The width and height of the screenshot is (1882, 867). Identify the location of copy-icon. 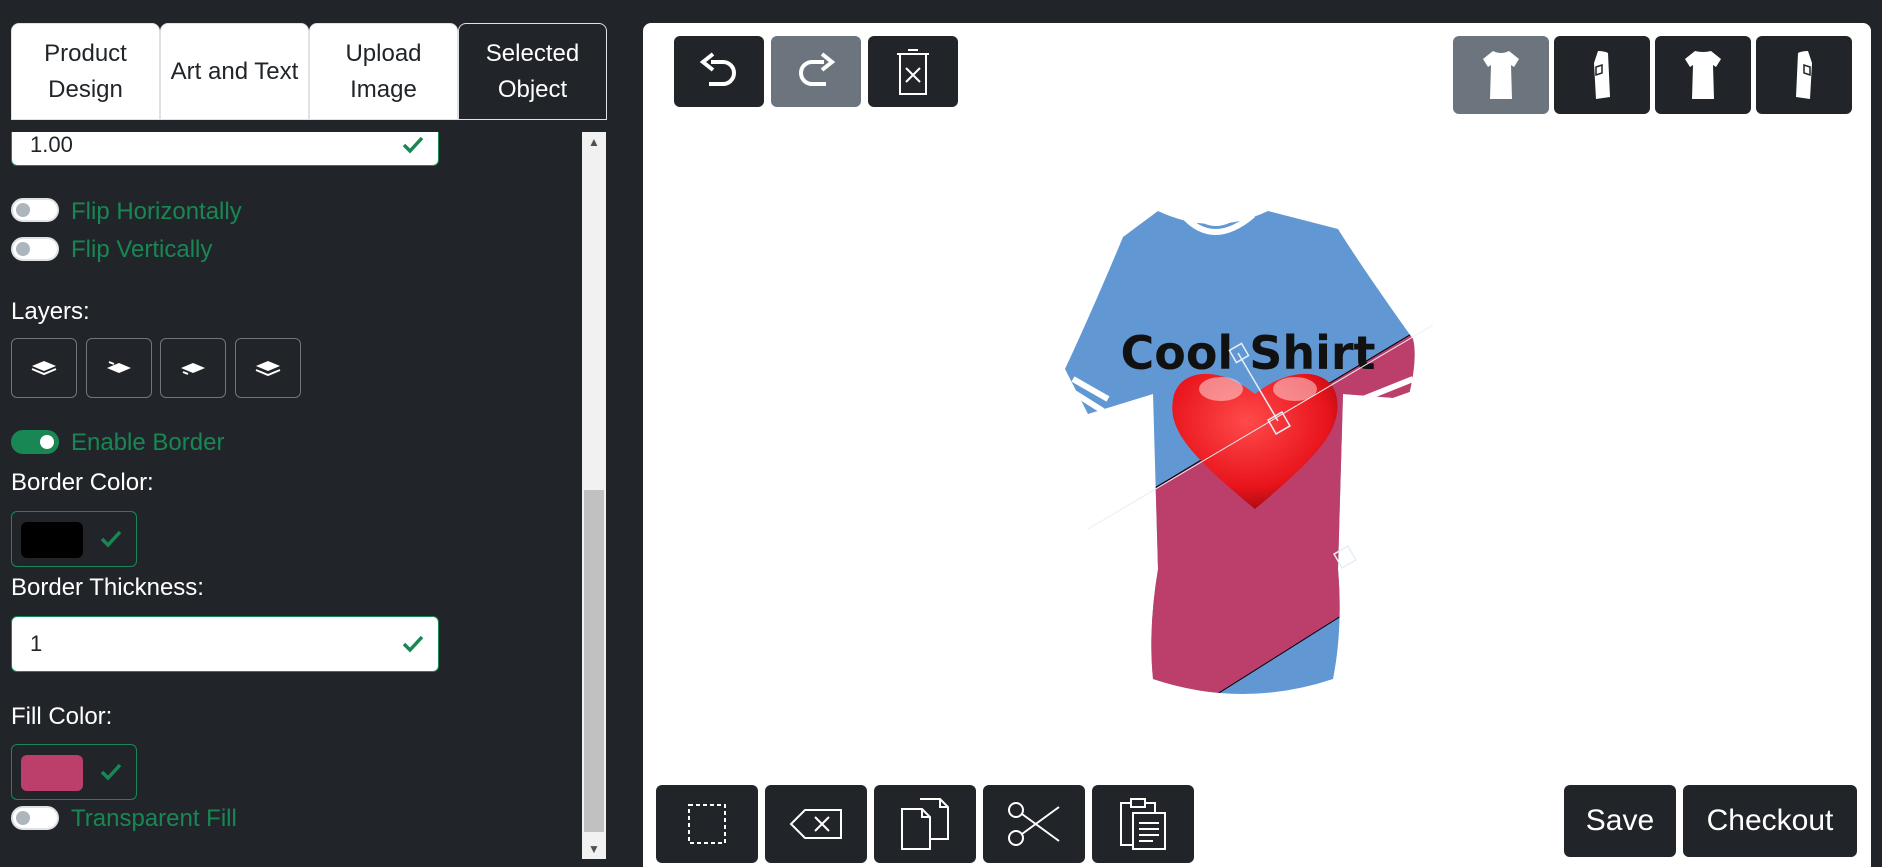
(925, 824).